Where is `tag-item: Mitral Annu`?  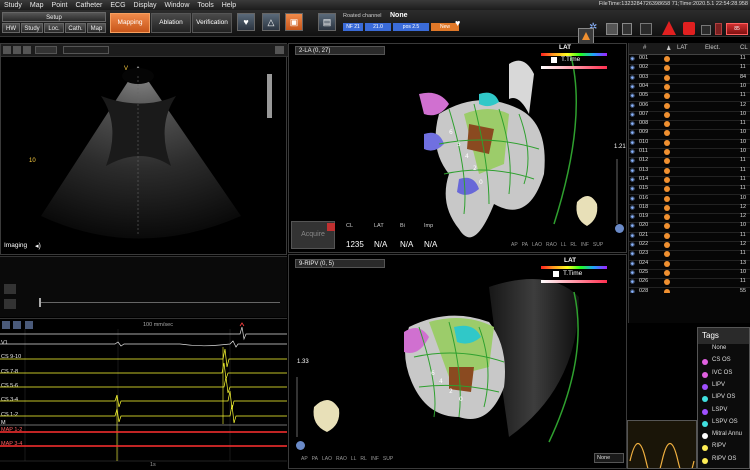
tag-item: Mitral Annu is located at coordinates (723, 436).